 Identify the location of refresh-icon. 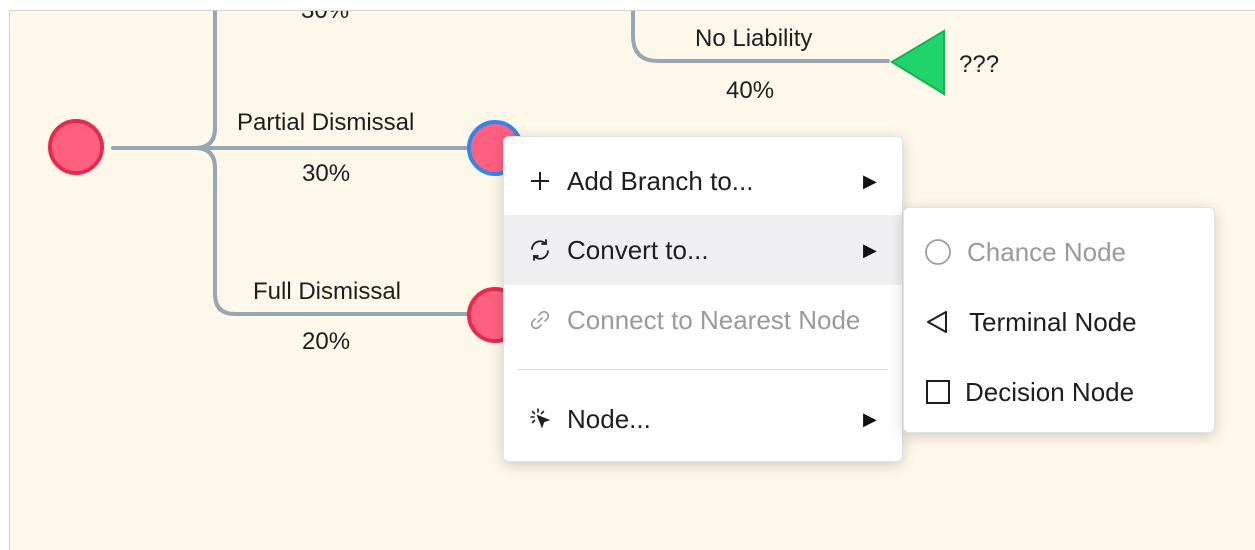
(540, 250).